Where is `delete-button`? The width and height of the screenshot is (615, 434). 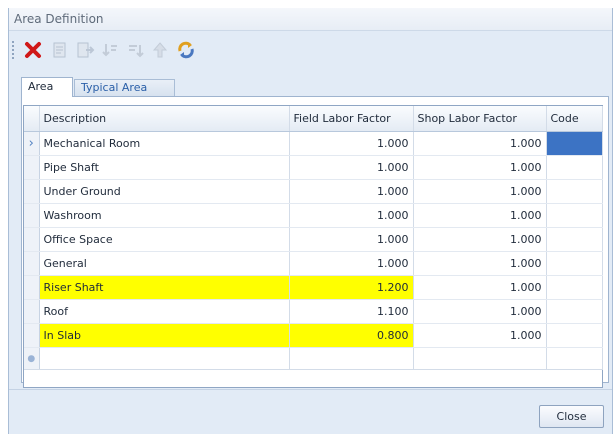
delete-button is located at coordinates (33, 50).